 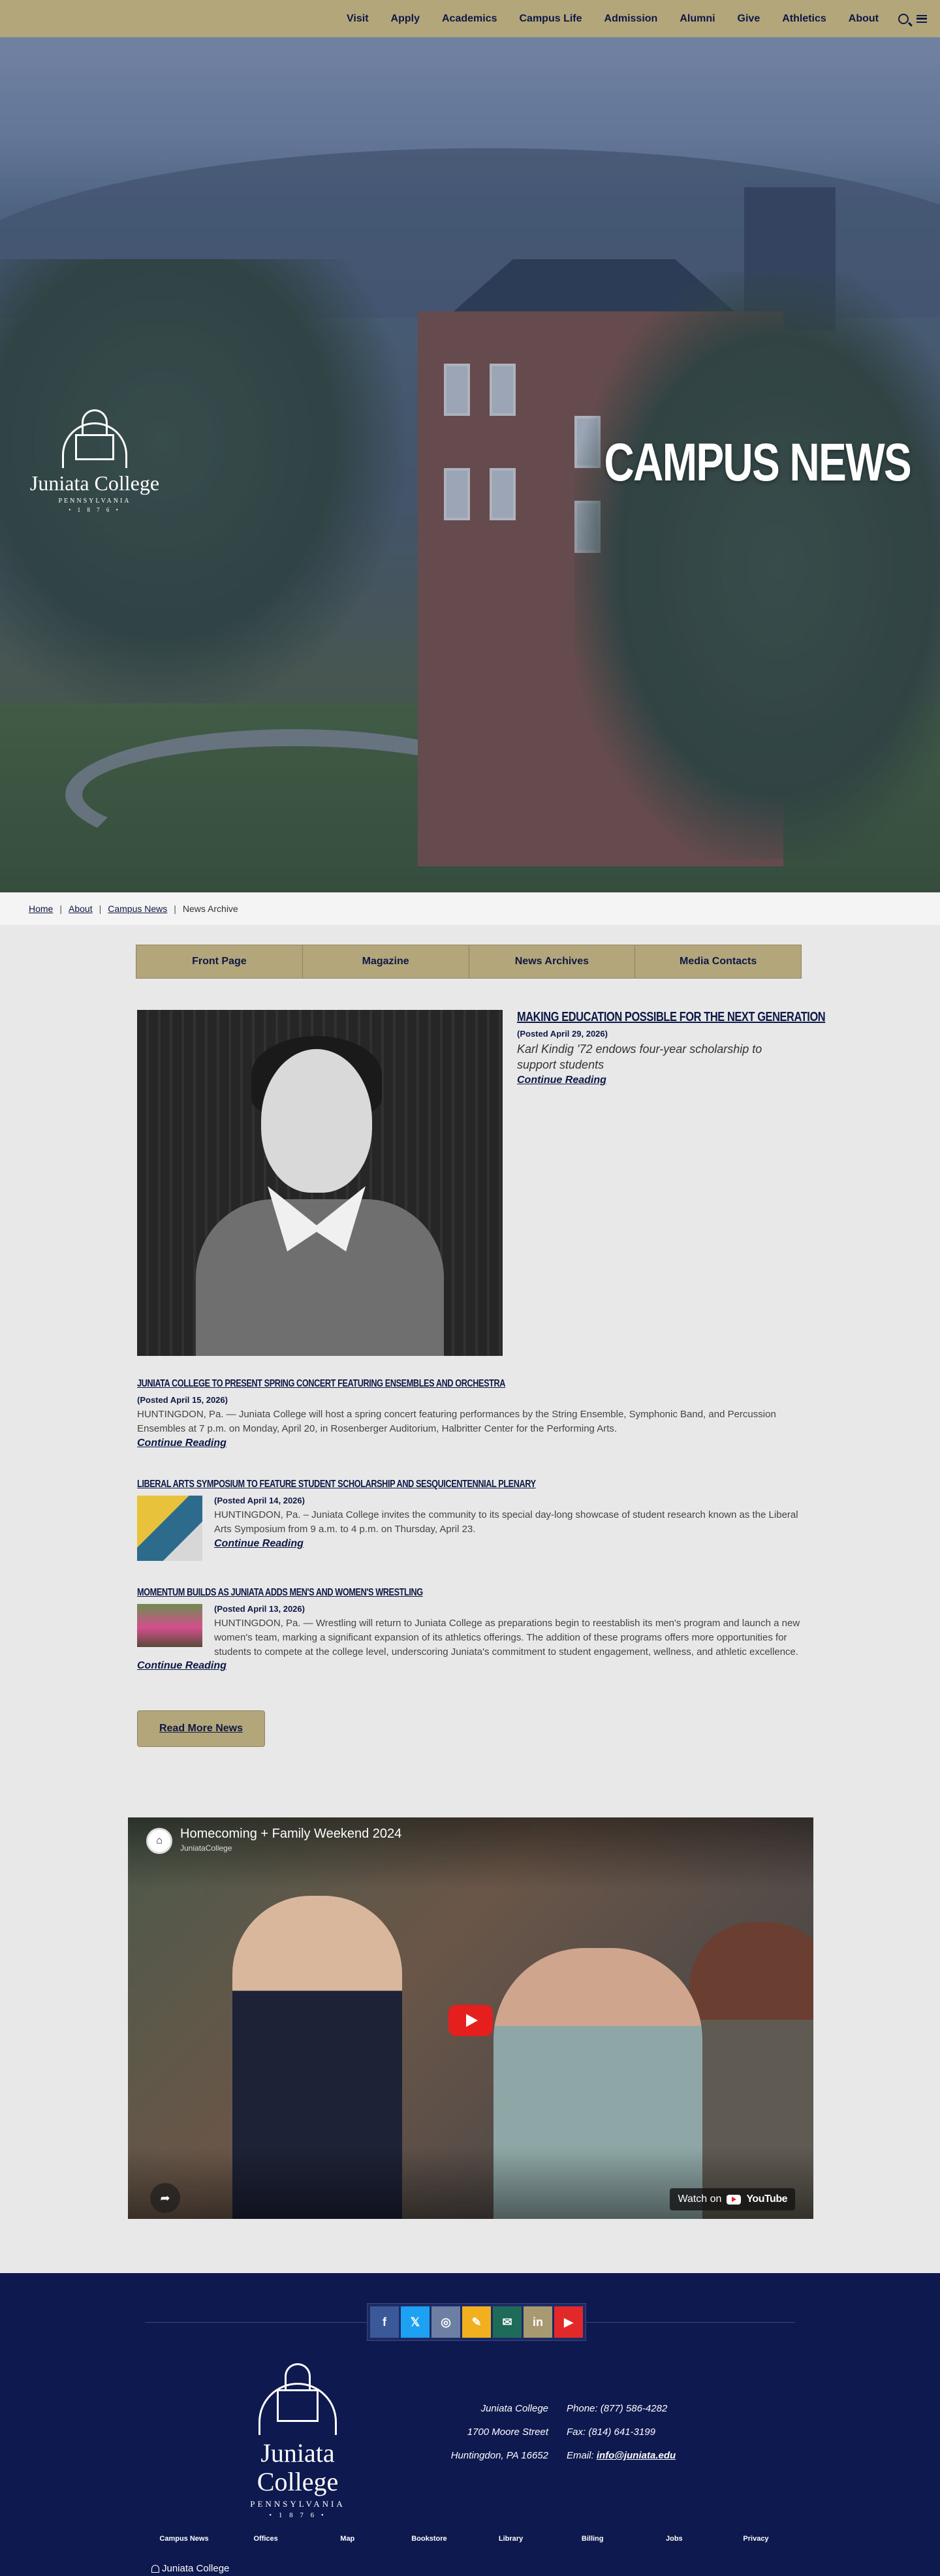 What do you see at coordinates (259, 1609) in the screenshot?
I see `story-date: (Posted April 13, 2026)` at bounding box center [259, 1609].